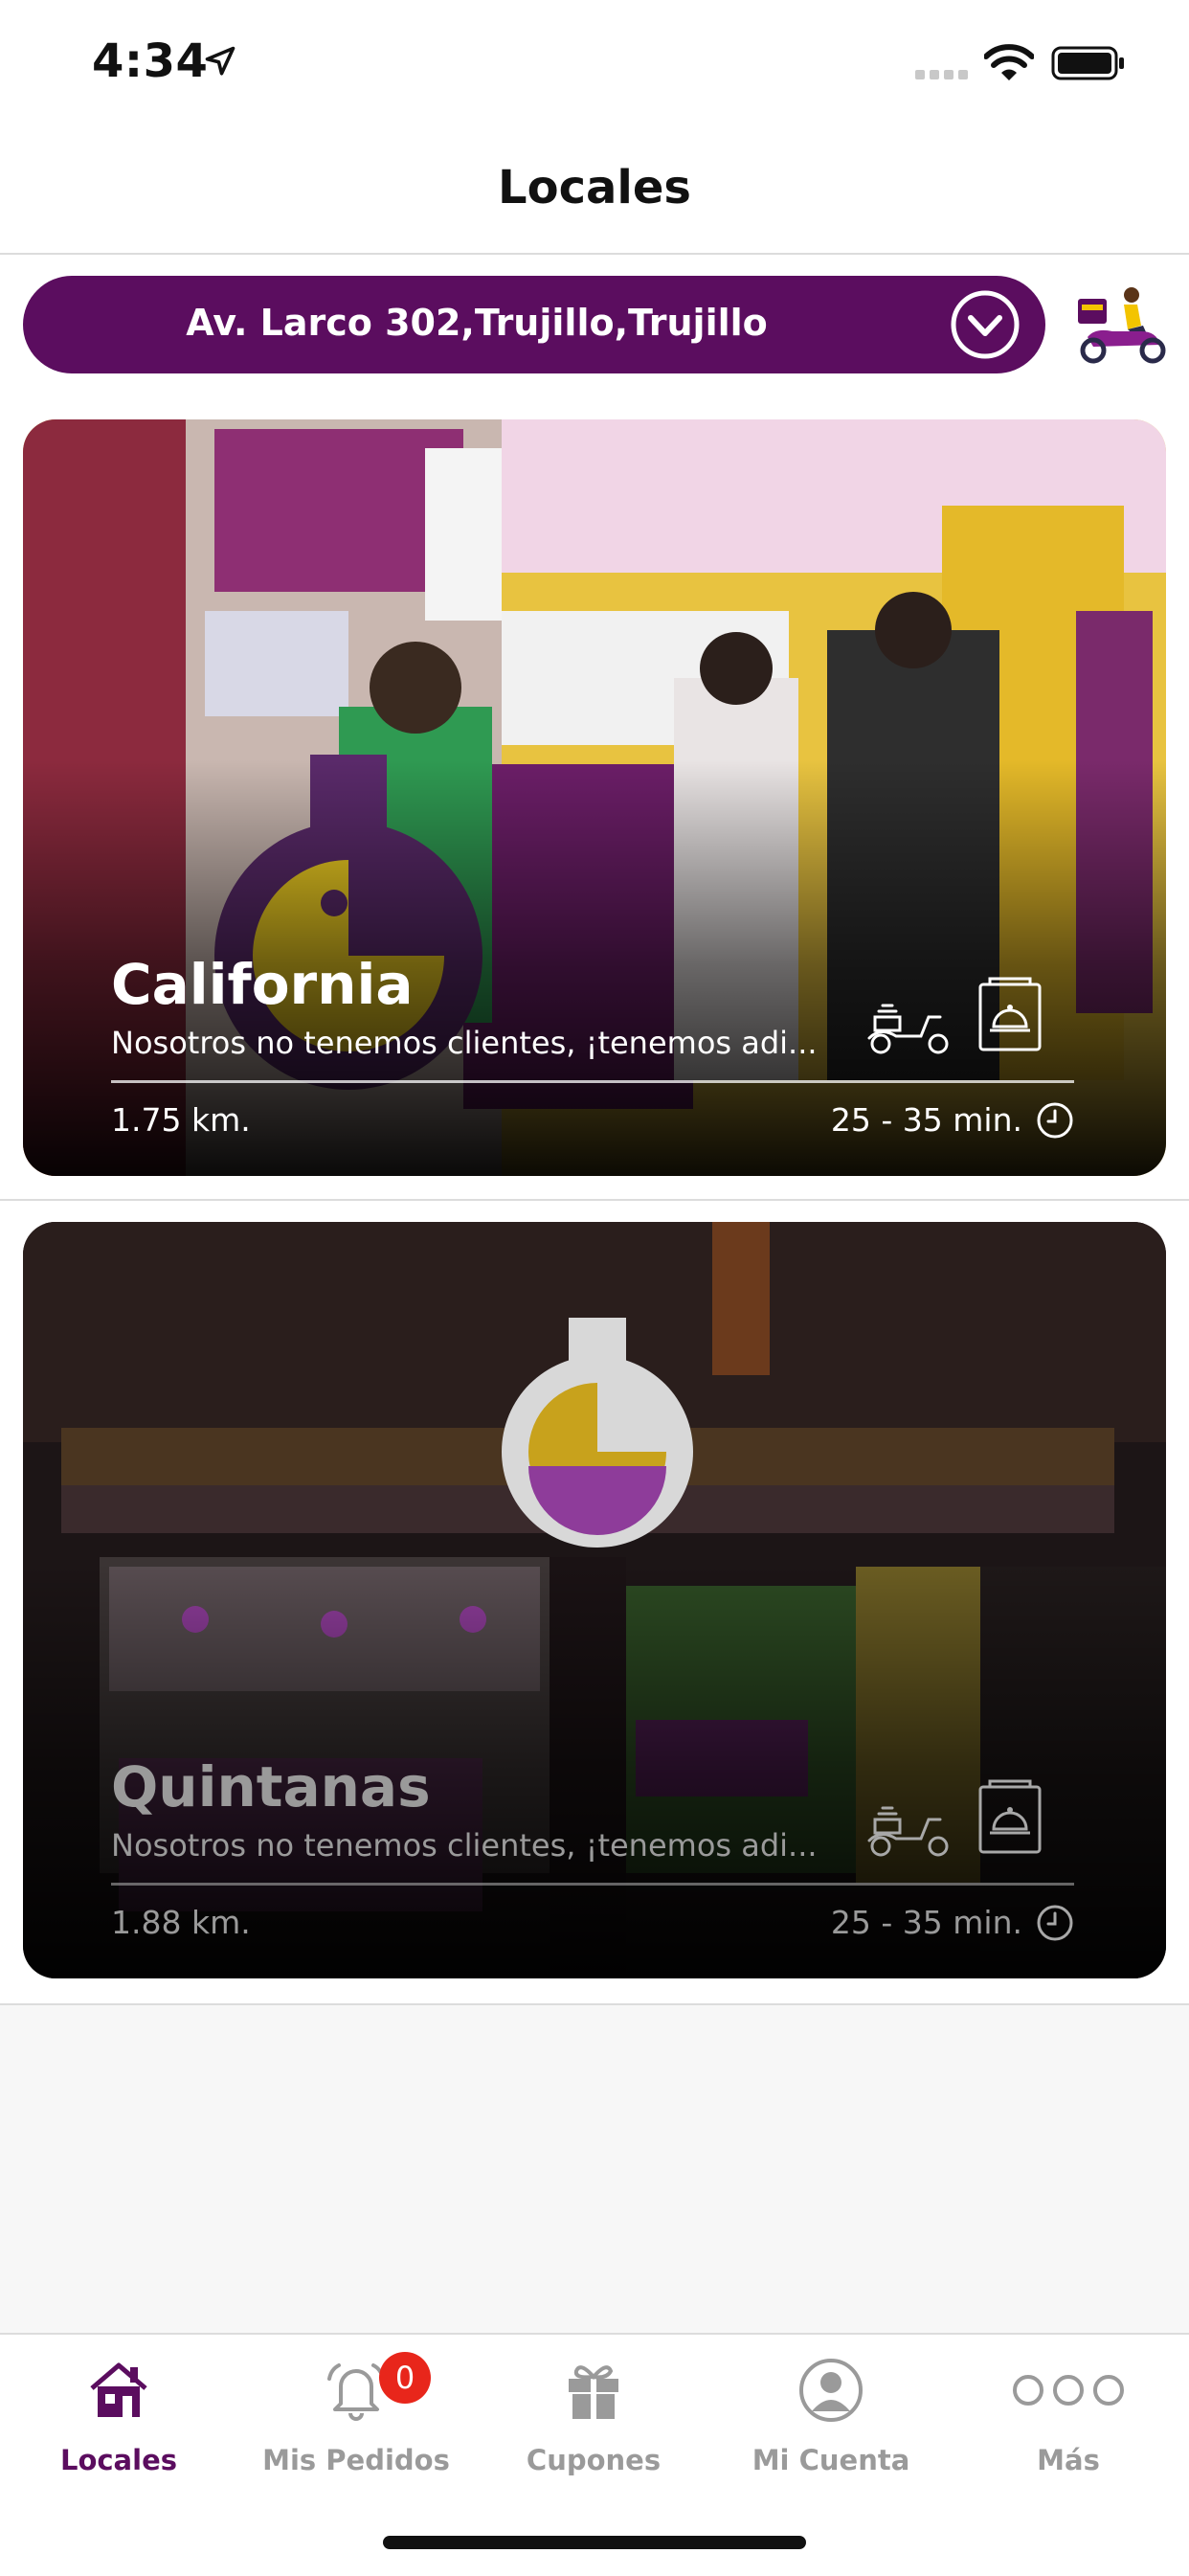  I want to click on nav-header: Locales, so click(594, 190).